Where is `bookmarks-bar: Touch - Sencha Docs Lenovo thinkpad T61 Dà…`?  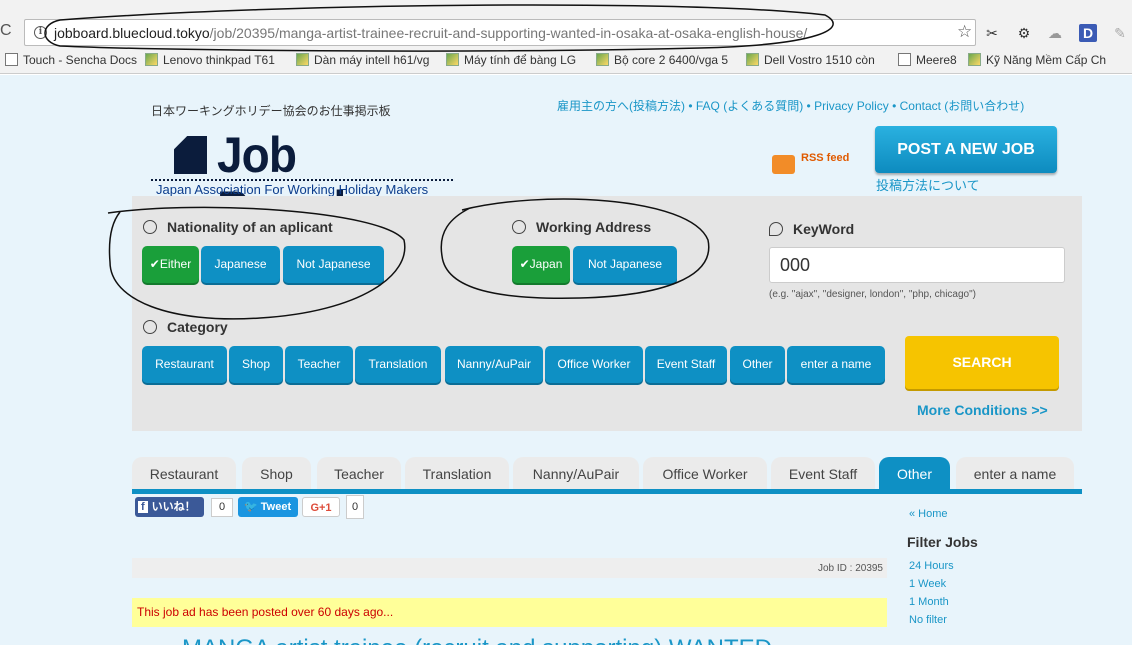 bookmarks-bar: Touch - Sencha Docs Lenovo thinkpad T61 Dà… is located at coordinates (566, 61).